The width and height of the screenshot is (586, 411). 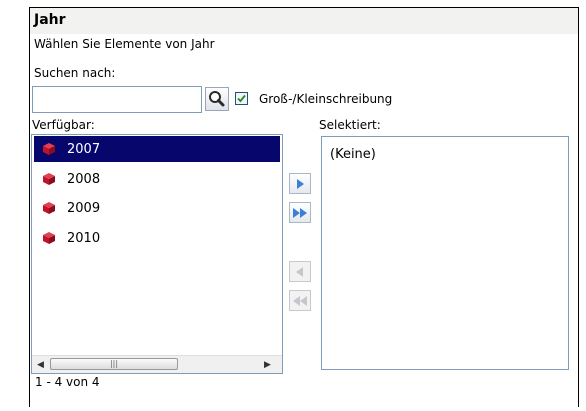 I want to click on list-item: 2007, so click(x=157, y=149).